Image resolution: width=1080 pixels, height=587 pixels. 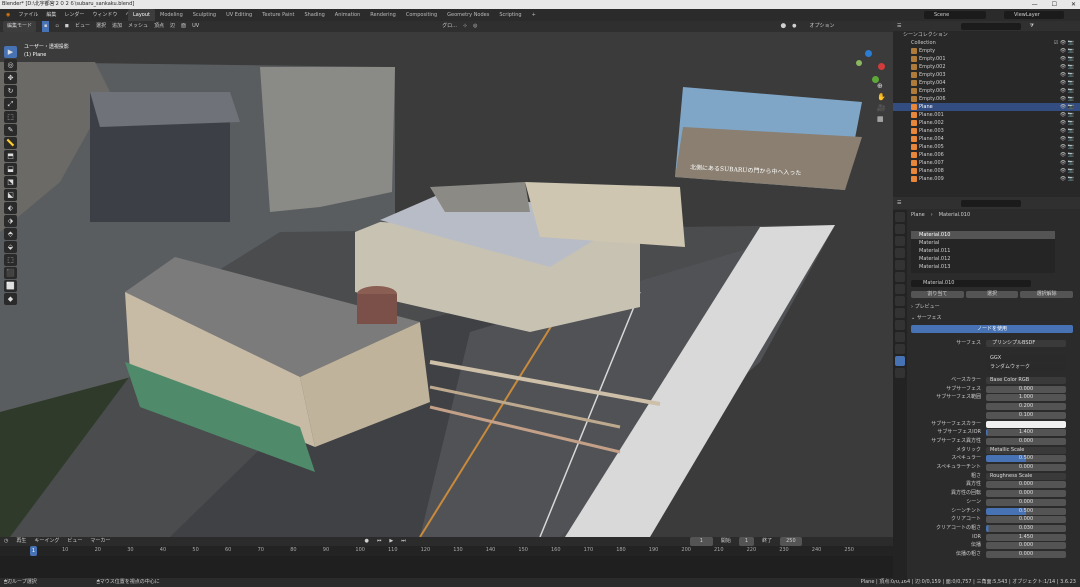 What do you see at coordinates (403, 541) in the screenshot?
I see `jump-end-icon: ⏭` at bounding box center [403, 541].